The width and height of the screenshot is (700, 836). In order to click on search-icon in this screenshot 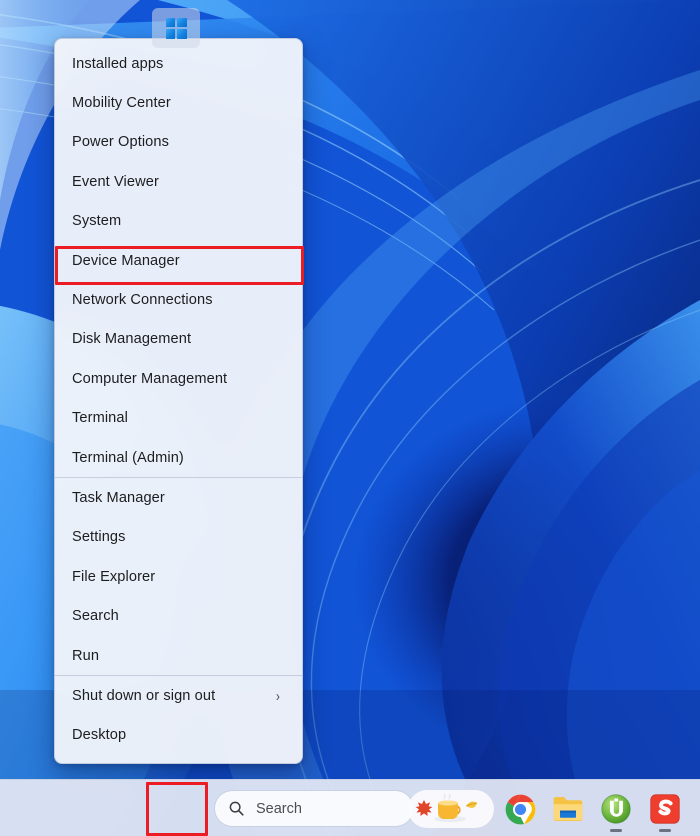, I will do `click(236, 808)`.